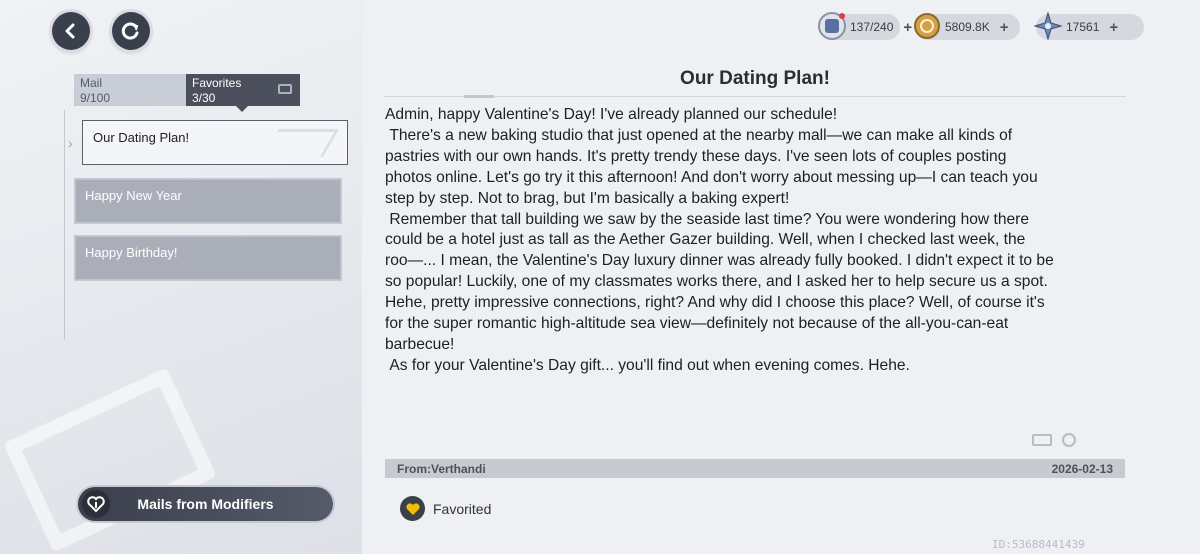 This screenshot has height=554, width=1200. Describe the element at coordinates (462, 508) in the screenshot. I see `favorited-label: Favorited` at that location.